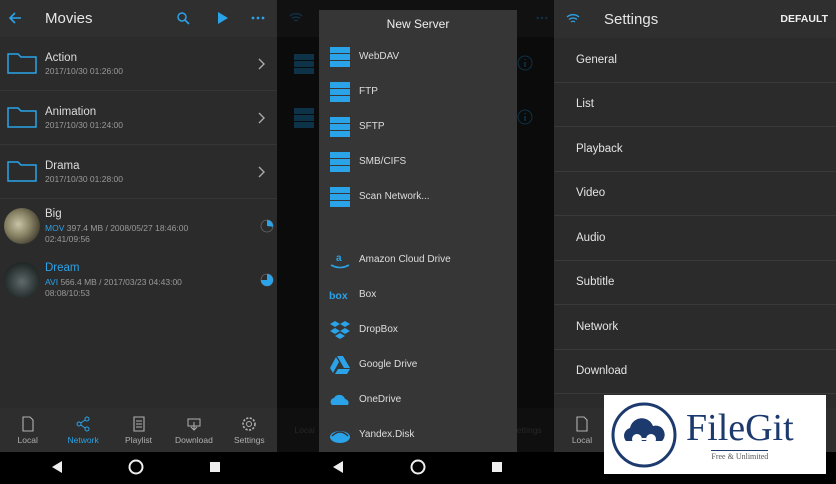 This screenshot has height=484, width=836. I want to click on nav-settings: Settings, so click(249, 430).